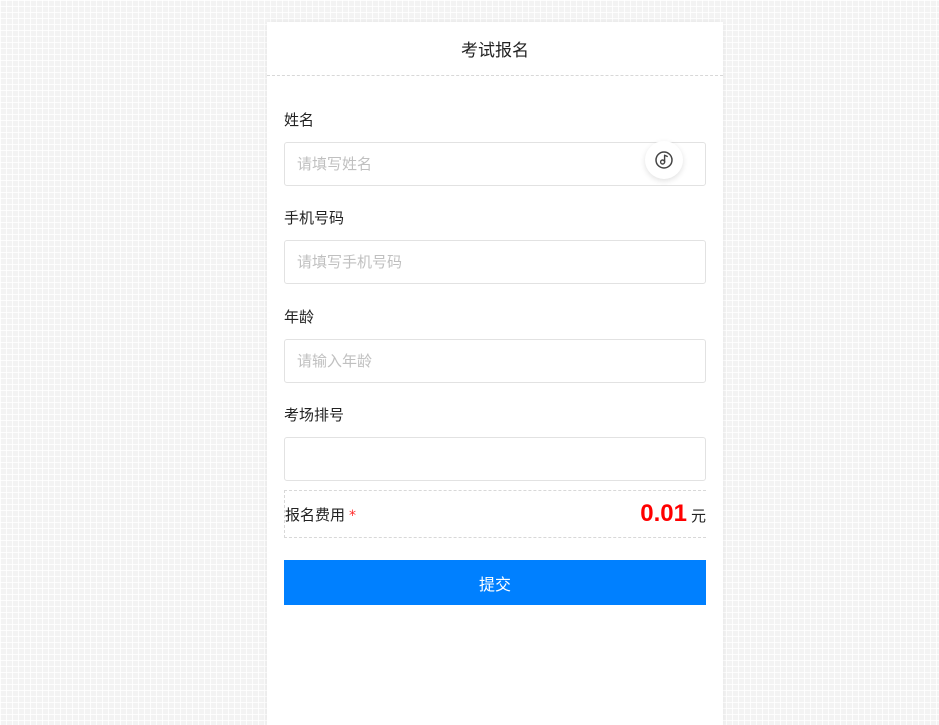 The width and height of the screenshot is (939, 725). I want to click on name-label: 姓名, so click(299, 120).